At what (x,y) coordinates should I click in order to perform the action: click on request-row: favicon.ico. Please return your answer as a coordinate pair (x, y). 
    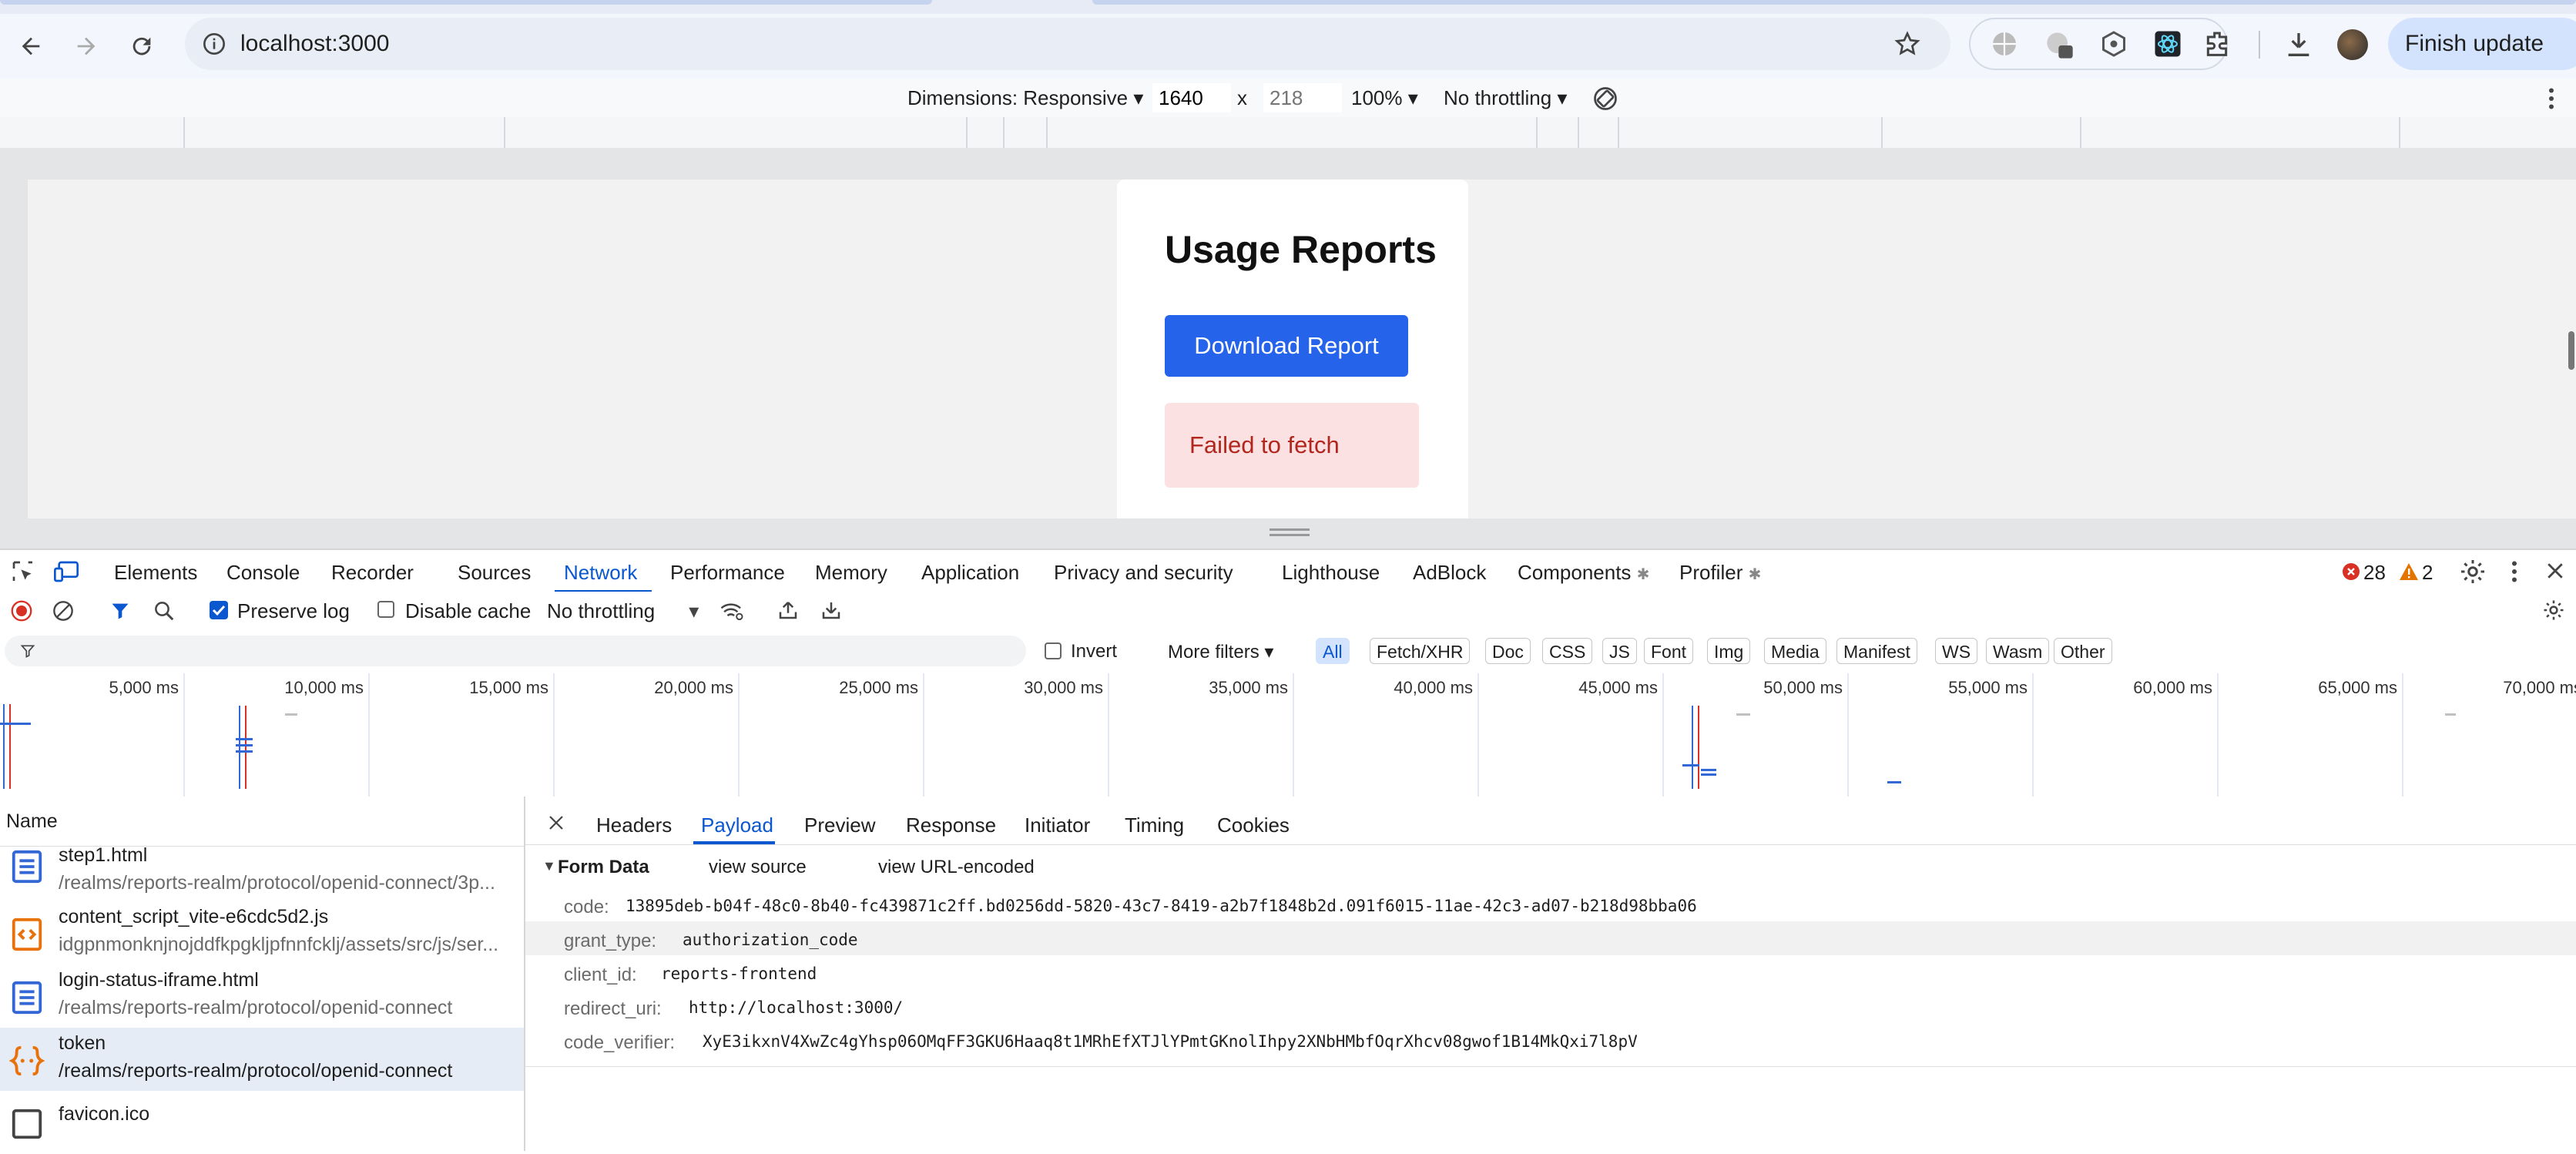
    Looking at the image, I should click on (262, 1122).